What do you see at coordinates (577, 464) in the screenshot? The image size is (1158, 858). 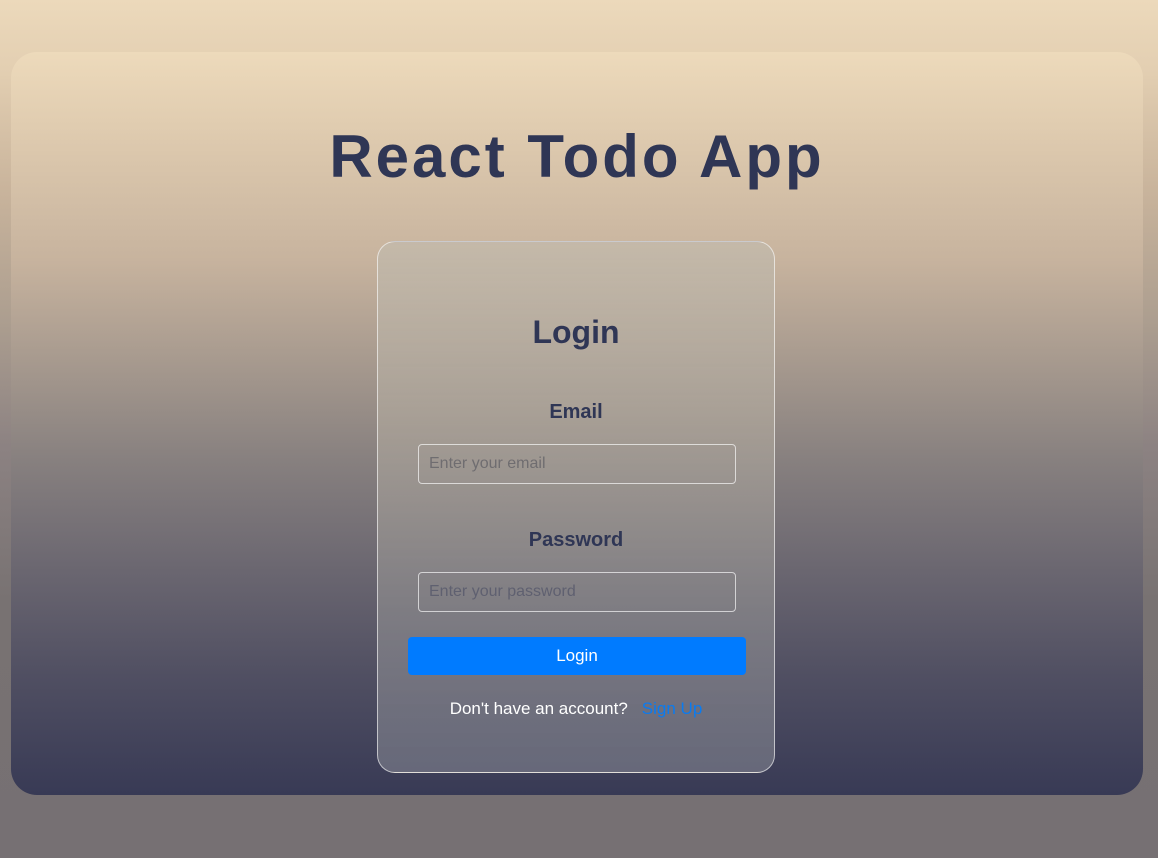 I see `email-input` at bounding box center [577, 464].